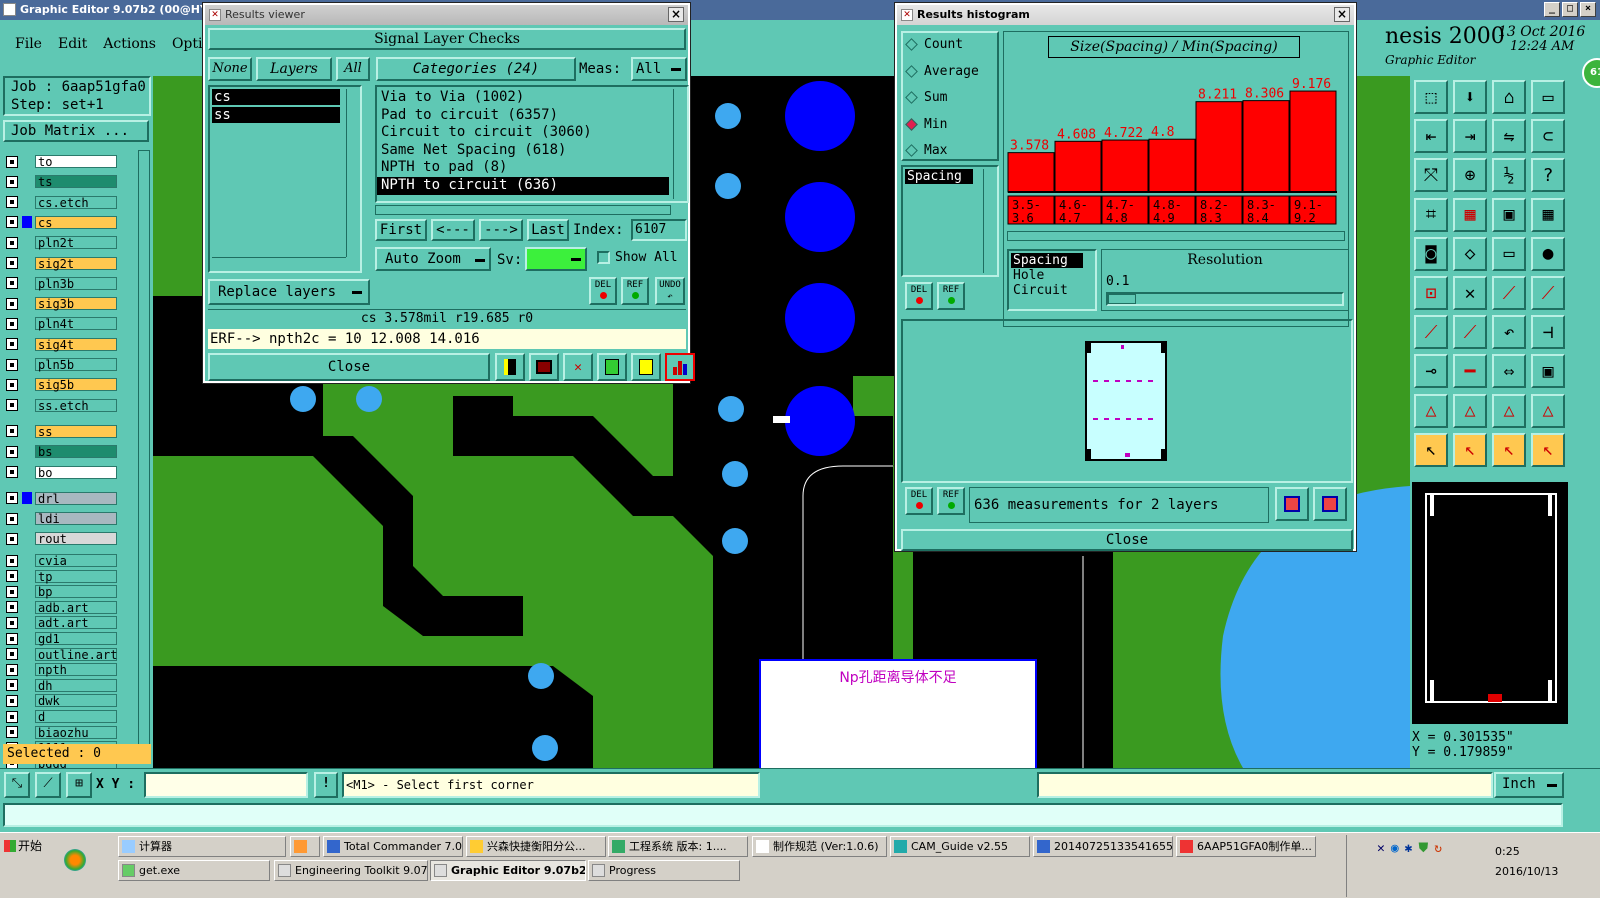 The image size is (1600, 898). I want to click on taskbar-button: CAM_Guide v2.55, so click(960, 846).